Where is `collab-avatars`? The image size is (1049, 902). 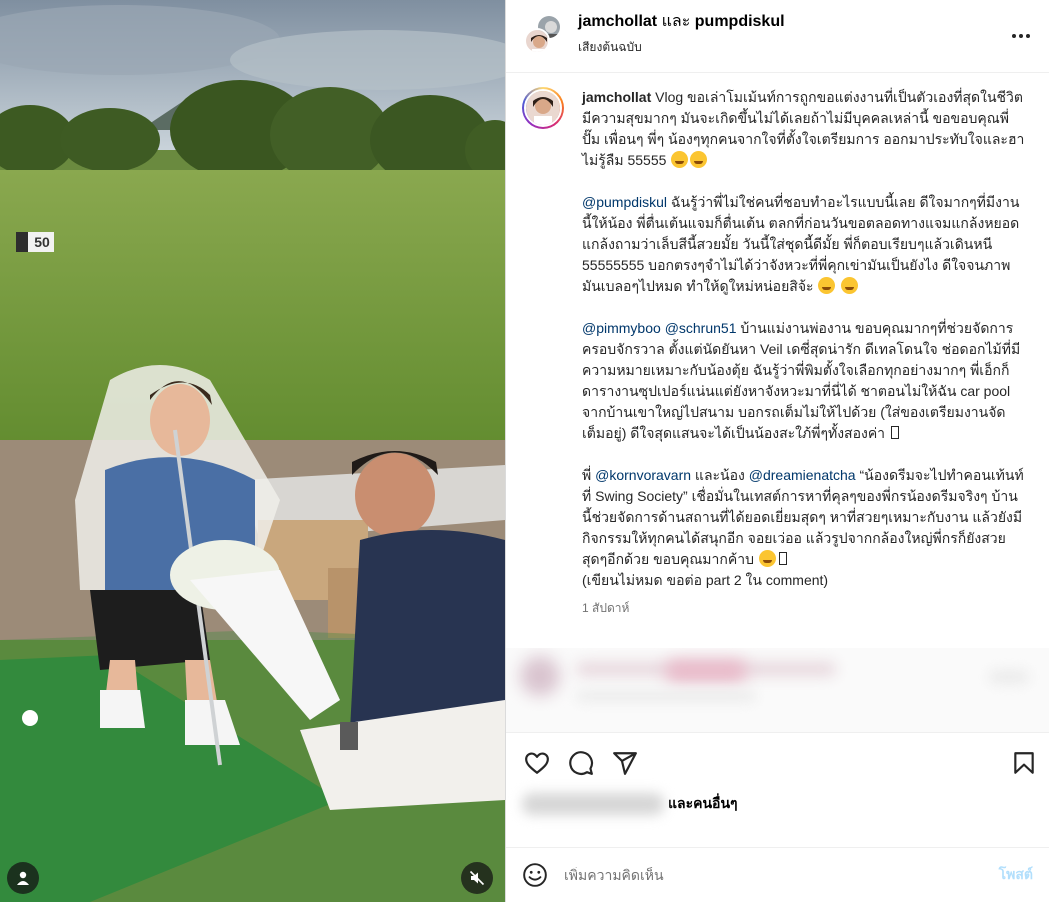 collab-avatars is located at coordinates (544, 36).